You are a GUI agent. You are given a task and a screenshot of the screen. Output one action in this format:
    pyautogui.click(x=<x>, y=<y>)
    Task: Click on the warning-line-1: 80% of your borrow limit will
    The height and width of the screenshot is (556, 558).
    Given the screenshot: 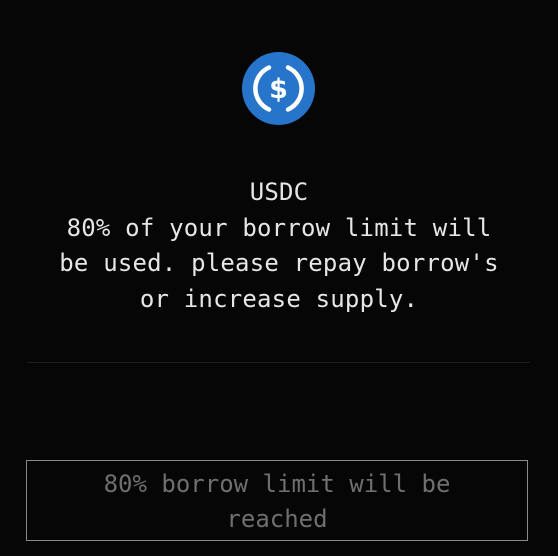 What is the action you would take?
    pyautogui.click(x=279, y=227)
    